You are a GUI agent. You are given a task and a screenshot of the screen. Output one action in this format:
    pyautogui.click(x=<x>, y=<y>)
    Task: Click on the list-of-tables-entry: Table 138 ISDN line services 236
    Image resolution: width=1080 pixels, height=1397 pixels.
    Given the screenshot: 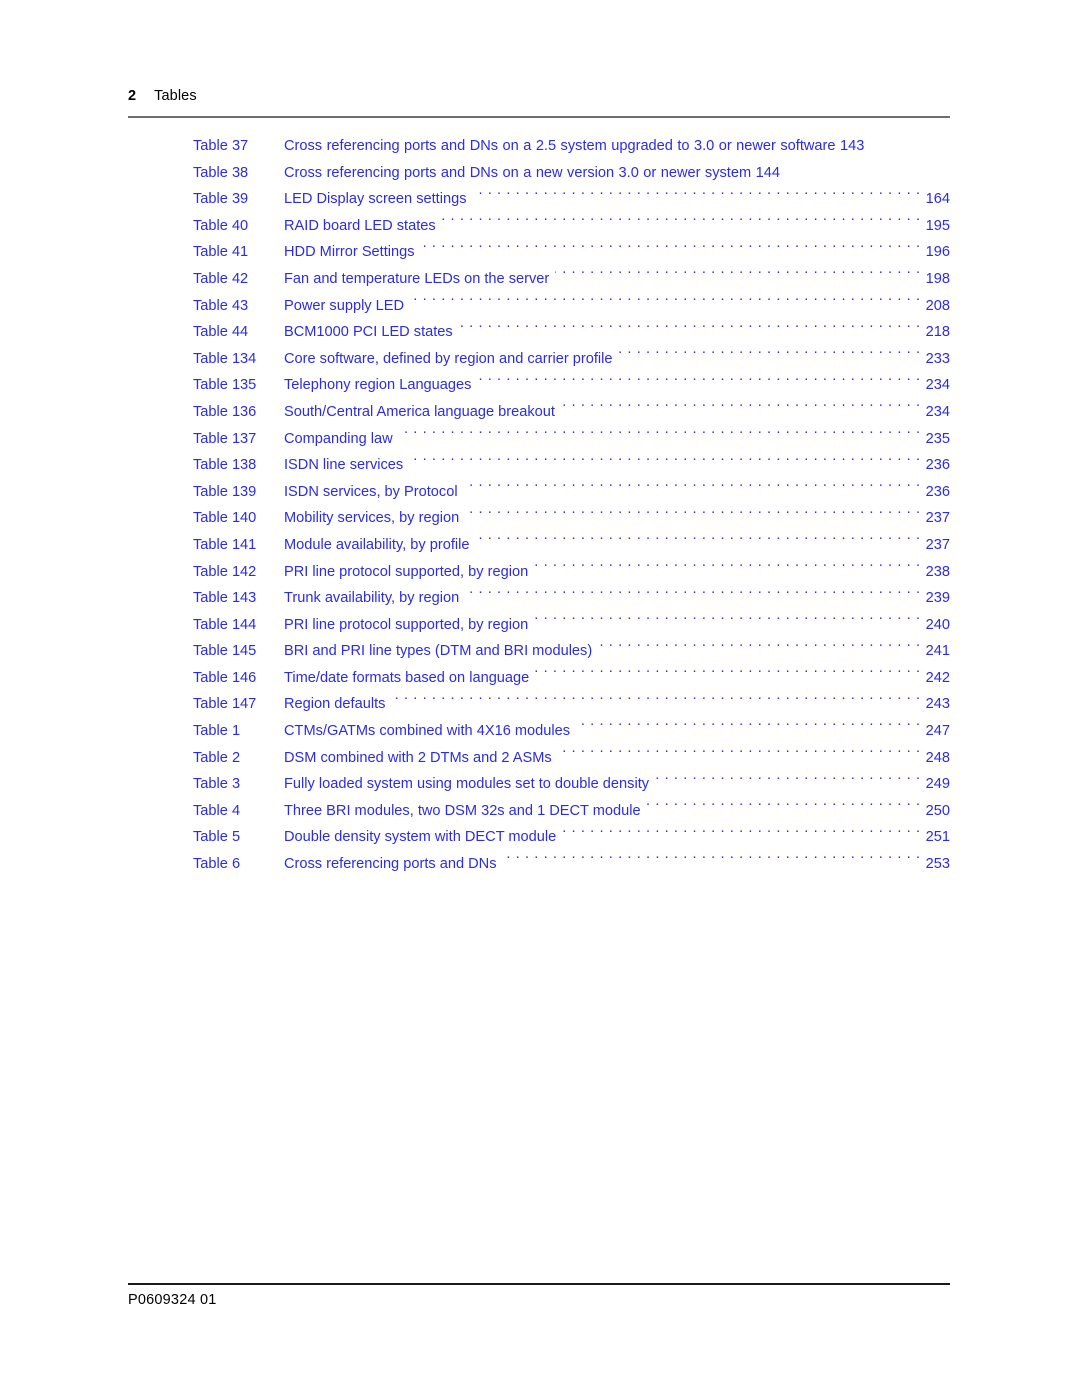 What is the action you would take?
    pyautogui.click(x=539, y=465)
    